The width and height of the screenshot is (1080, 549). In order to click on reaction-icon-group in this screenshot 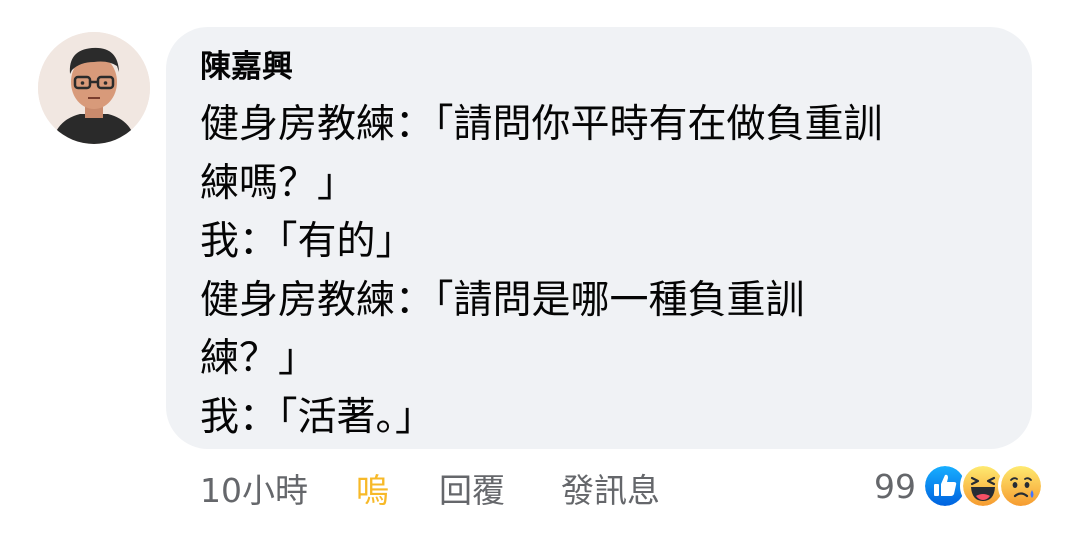, I will do `click(983, 486)`.